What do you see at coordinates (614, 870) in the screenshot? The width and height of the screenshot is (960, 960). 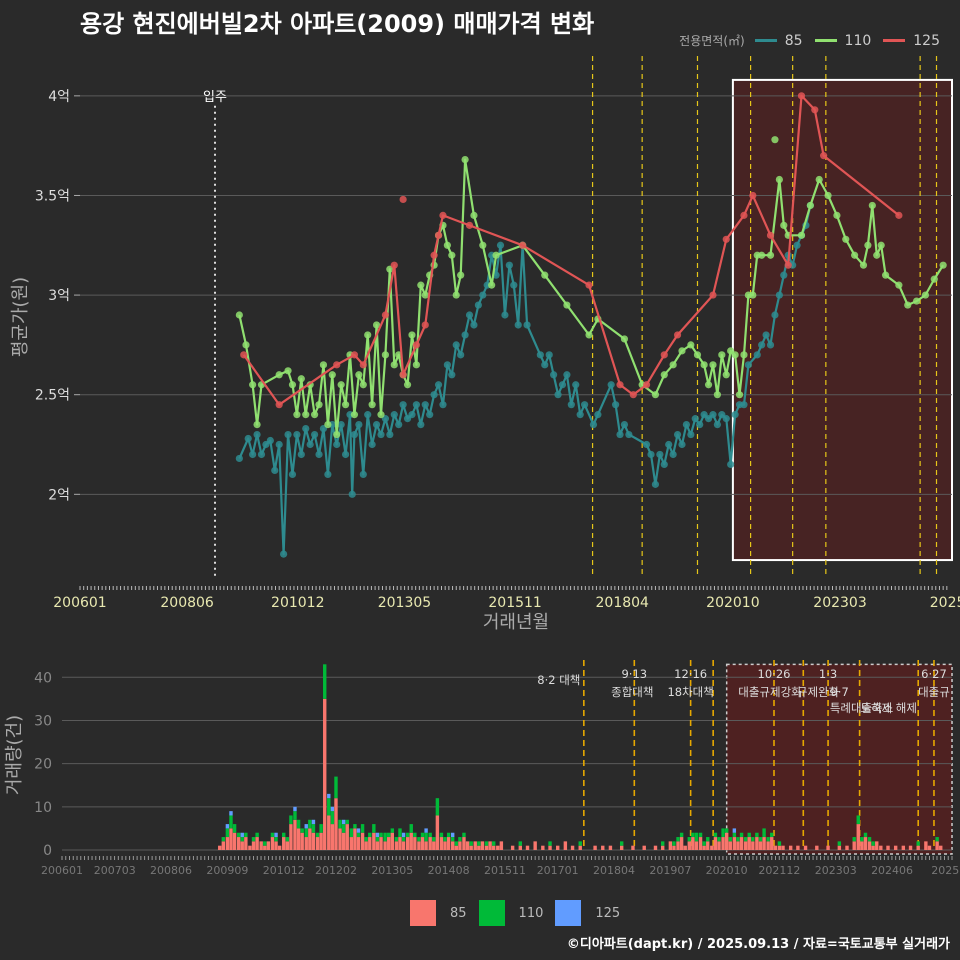 I see `volume-x-tick-label: 201804` at bounding box center [614, 870].